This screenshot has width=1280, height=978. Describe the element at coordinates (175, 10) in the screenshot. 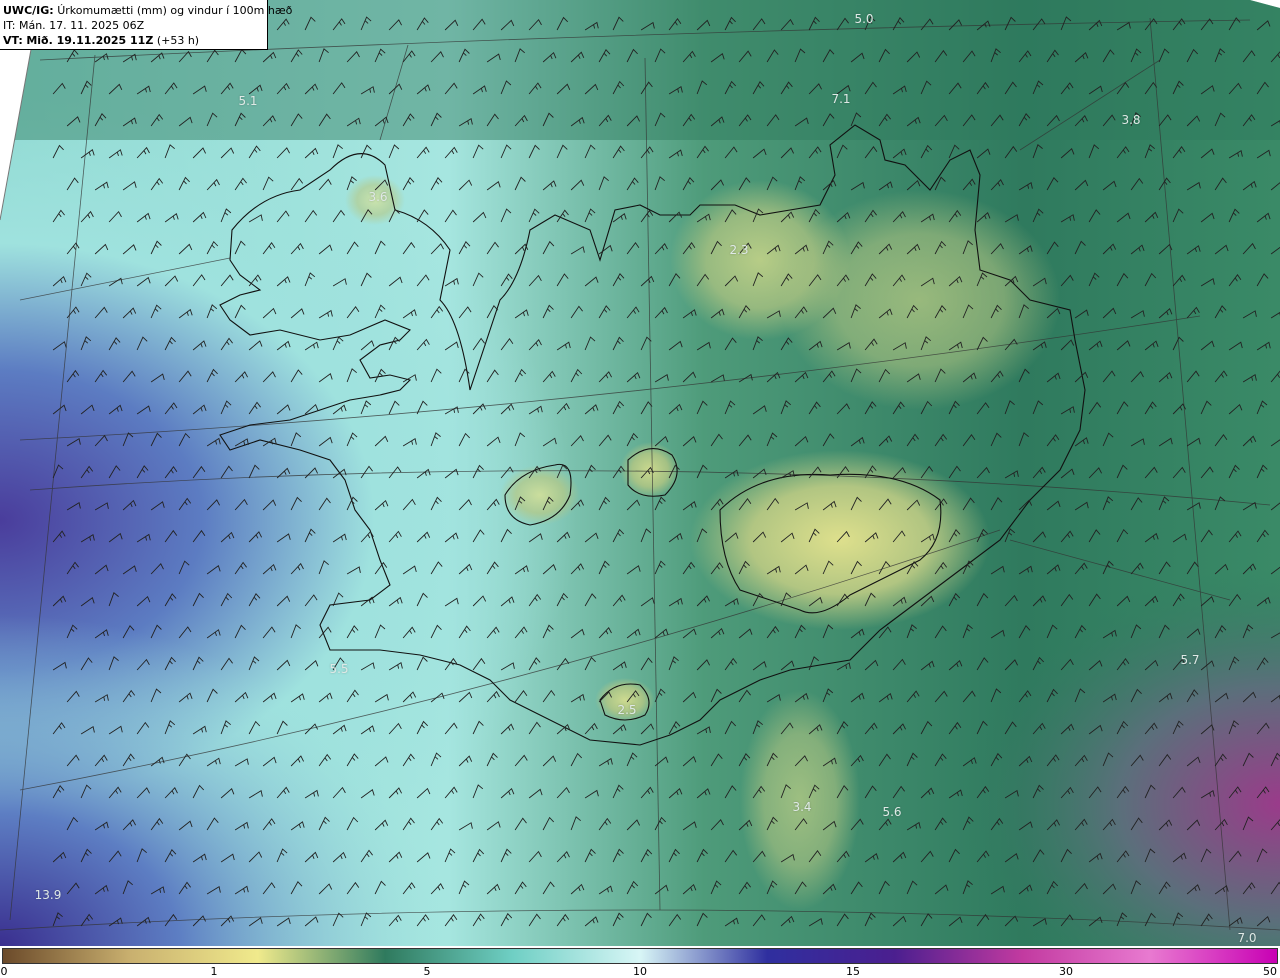

I see `map-title: Úrkomumætti (mm) og vindur í 100m hæð` at that location.